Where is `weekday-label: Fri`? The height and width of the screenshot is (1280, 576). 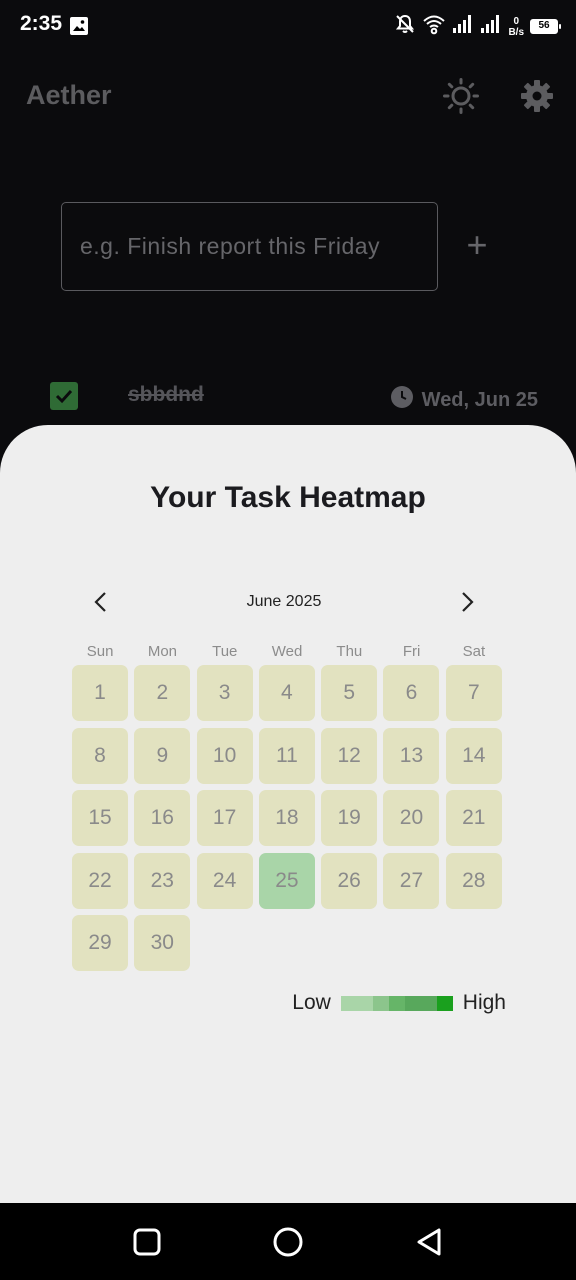 weekday-label: Fri is located at coordinates (411, 651).